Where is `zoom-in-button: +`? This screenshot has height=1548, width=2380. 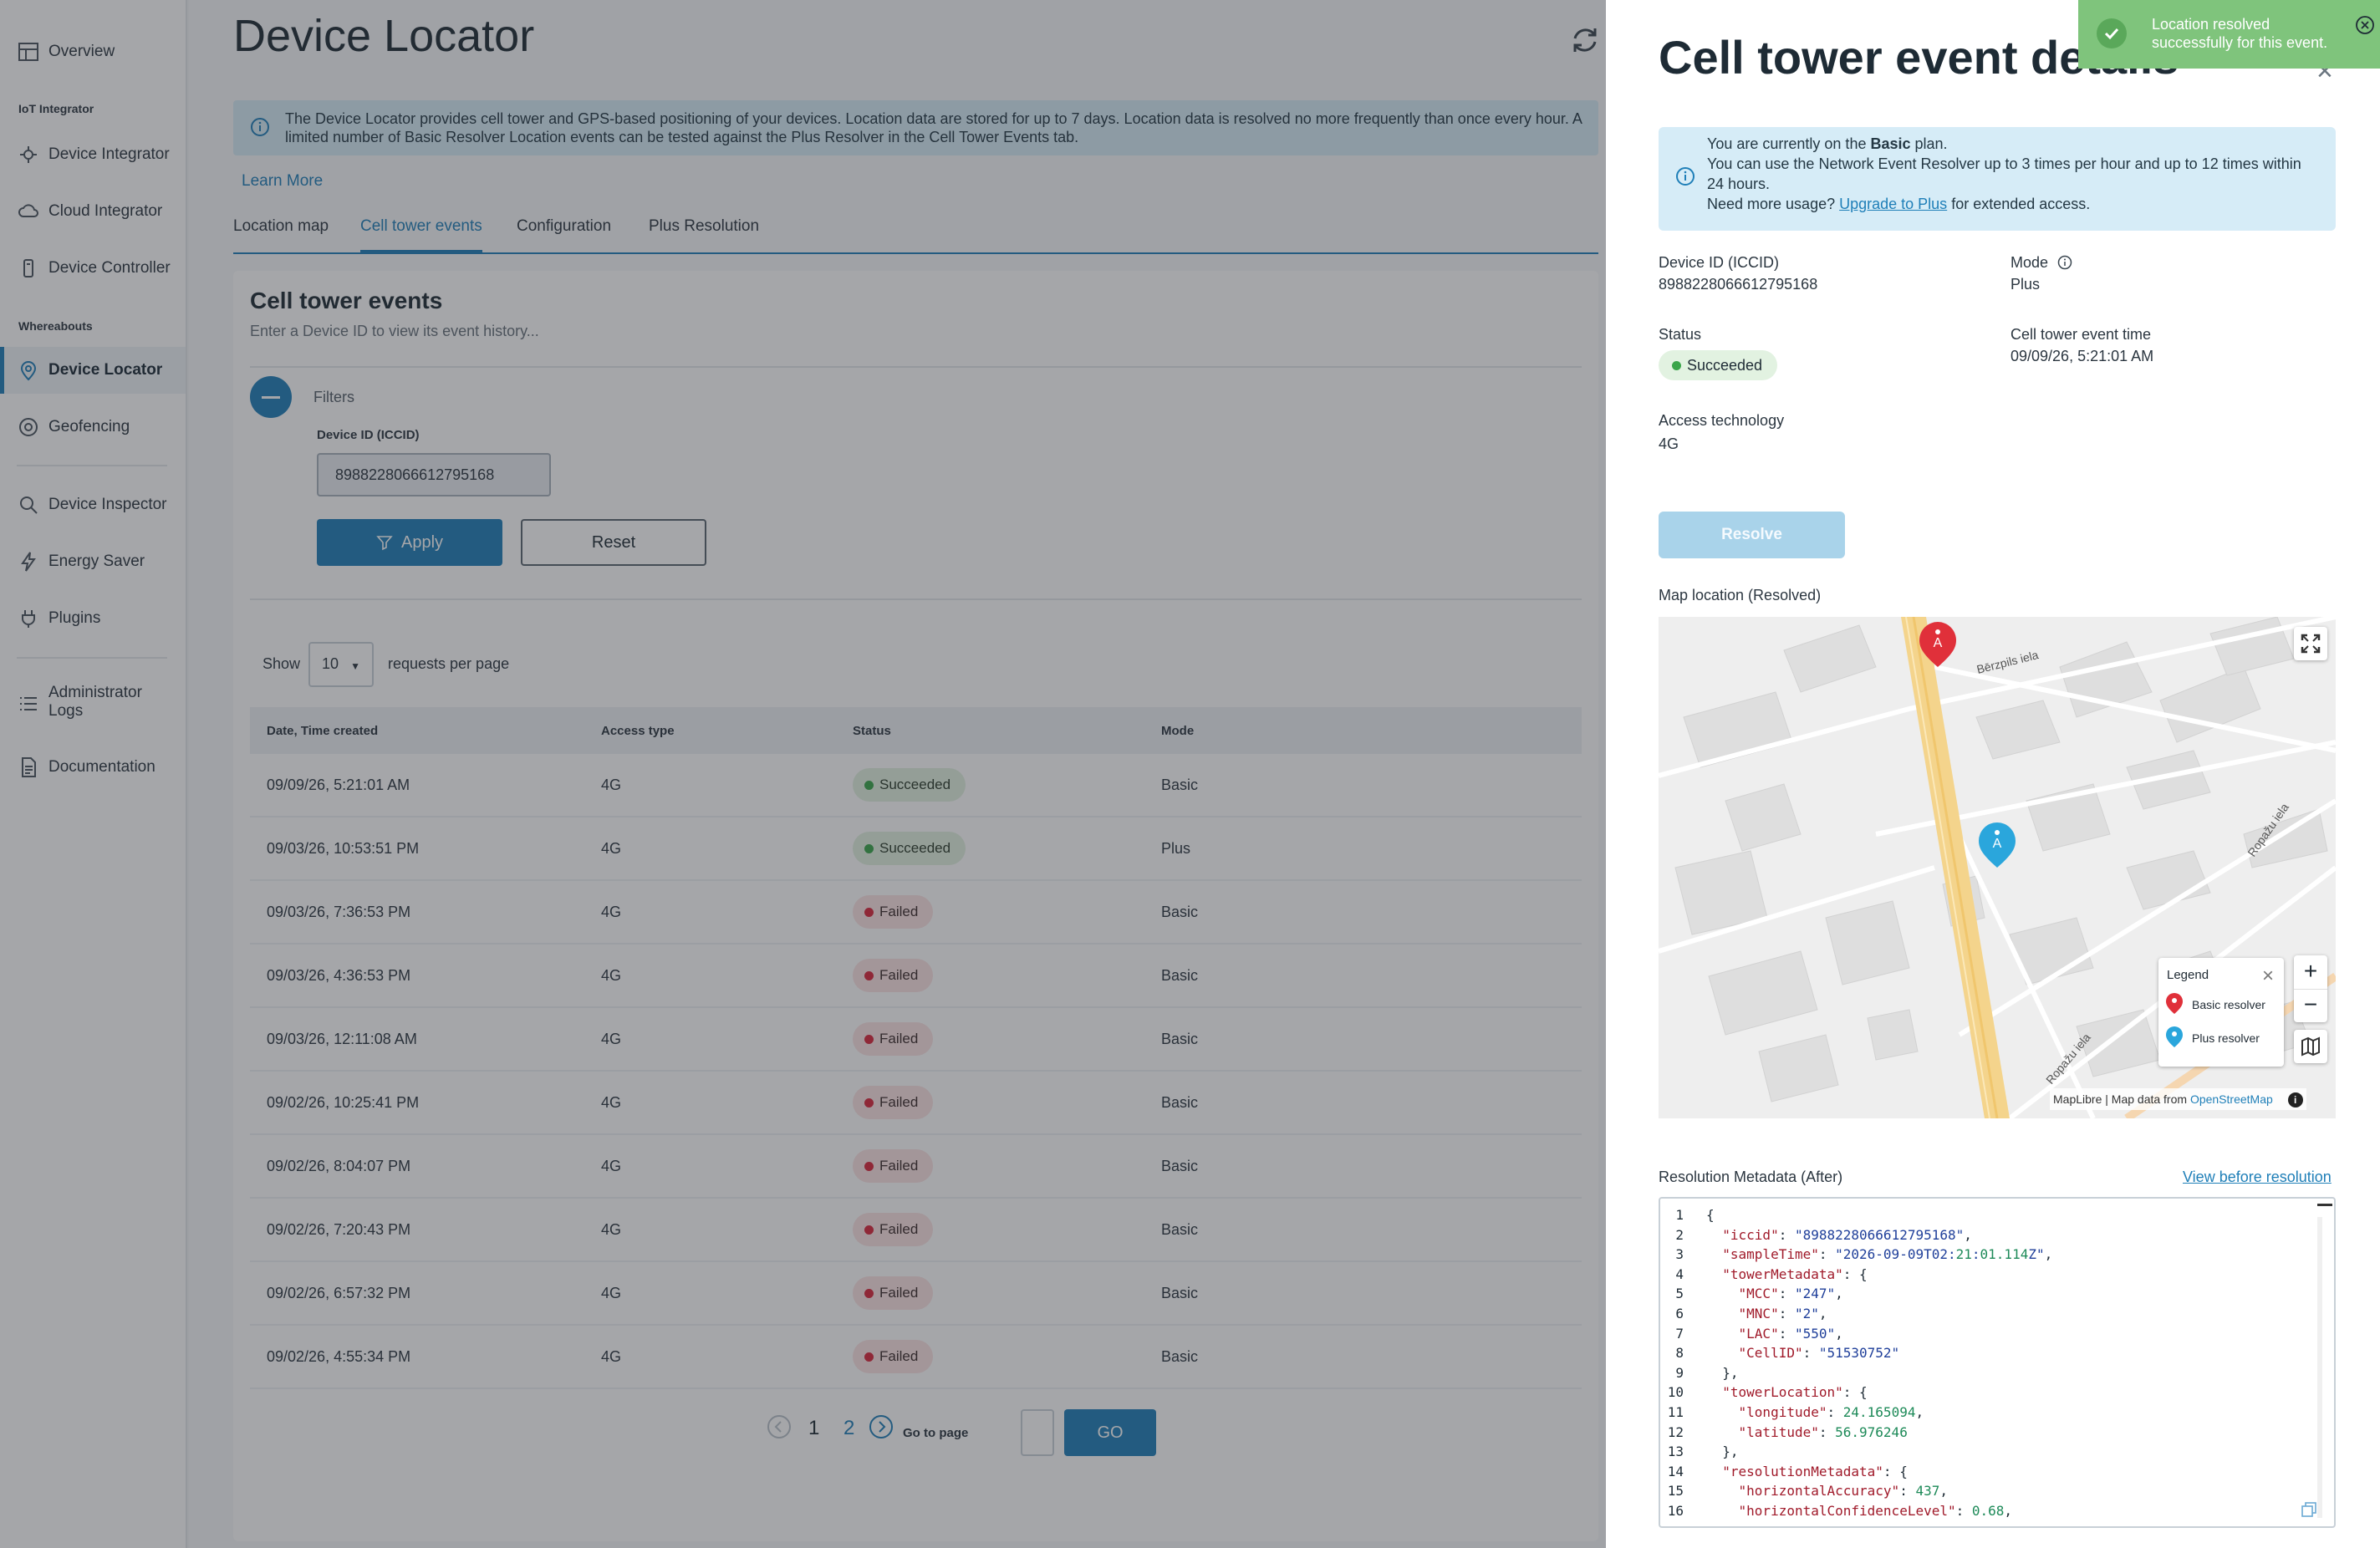
zoom-in-button: + is located at coordinates (2310, 972).